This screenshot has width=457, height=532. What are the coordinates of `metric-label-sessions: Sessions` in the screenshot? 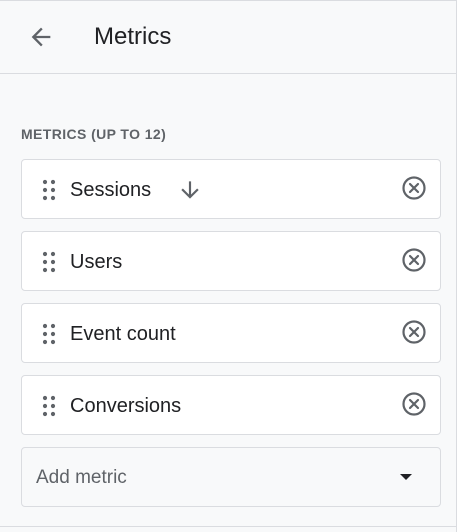 It's located at (111, 190).